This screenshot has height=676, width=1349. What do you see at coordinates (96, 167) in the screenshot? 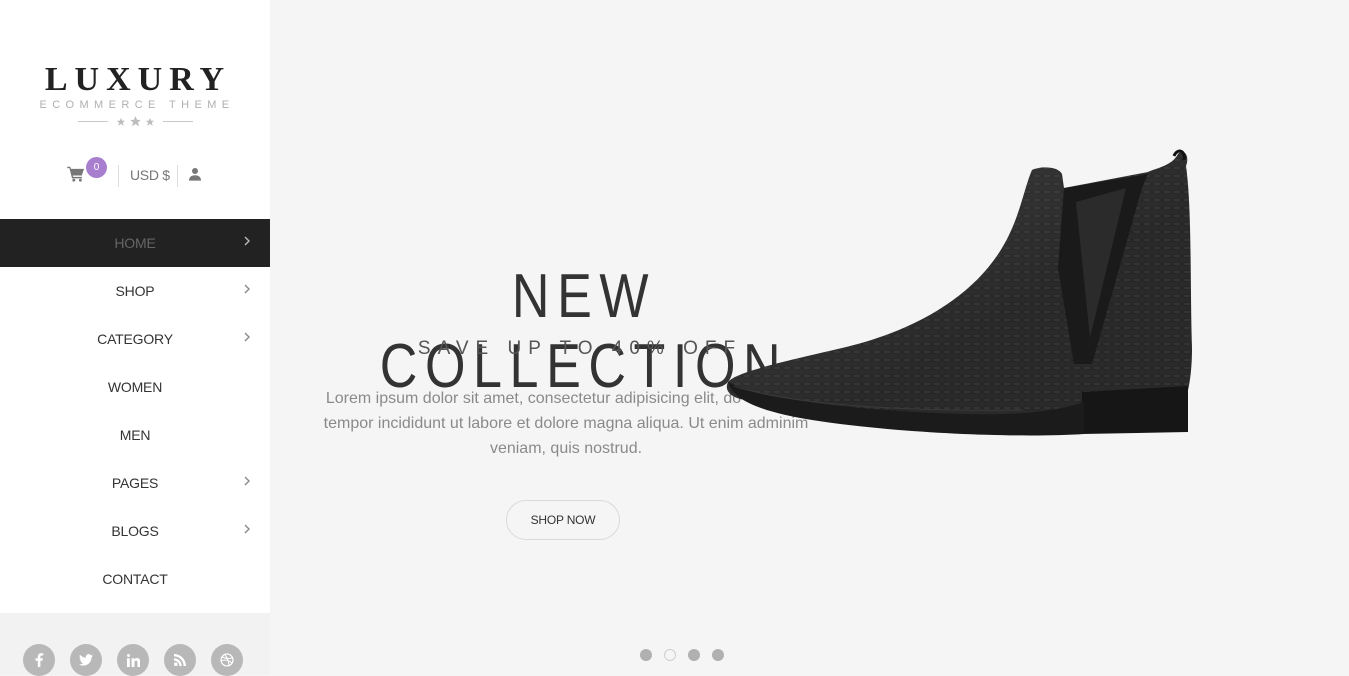
I see `cart-count-badge: 0` at bounding box center [96, 167].